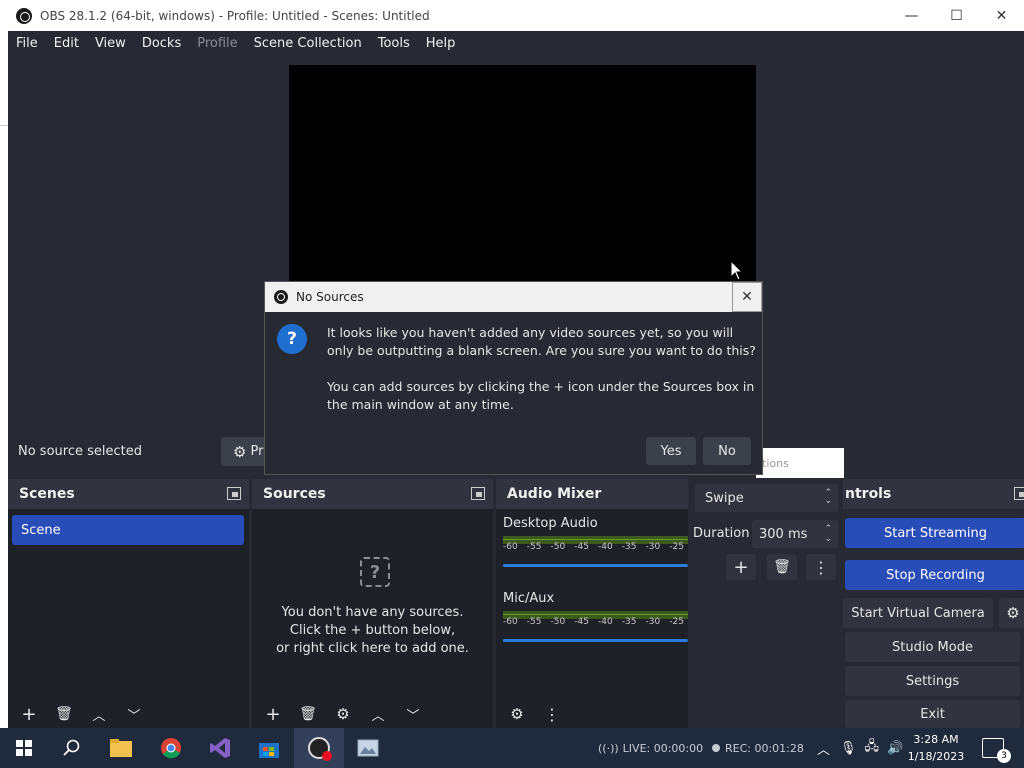 The image size is (1024, 768). I want to click on scenes-dock: Scenes Scene + 🗑 ︿ ﹀, so click(128, 603).